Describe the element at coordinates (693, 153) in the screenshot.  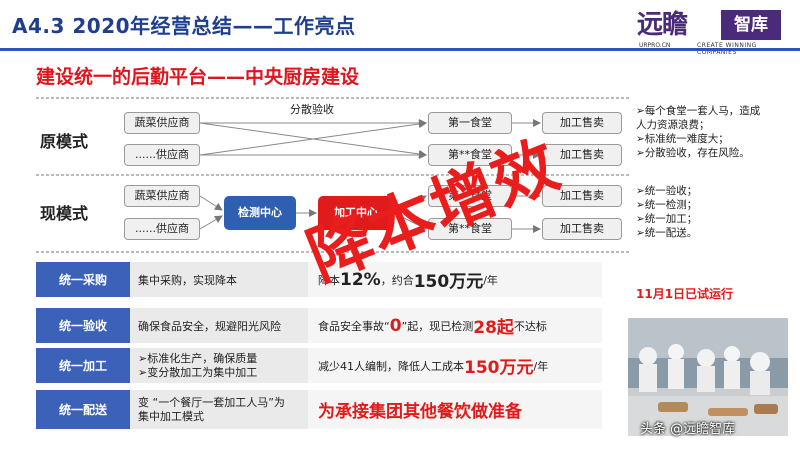
I see `old-bullet: ➢分散验收，存在风险。` at that location.